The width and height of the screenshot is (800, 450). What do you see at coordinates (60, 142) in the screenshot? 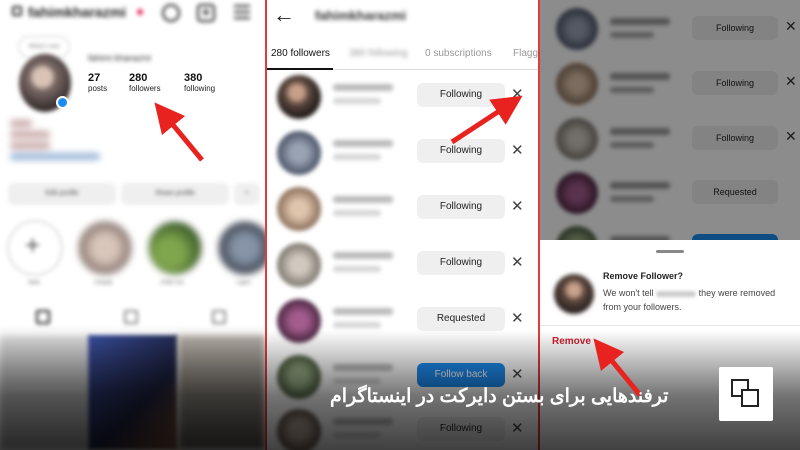
I see `profile-bio` at bounding box center [60, 142].